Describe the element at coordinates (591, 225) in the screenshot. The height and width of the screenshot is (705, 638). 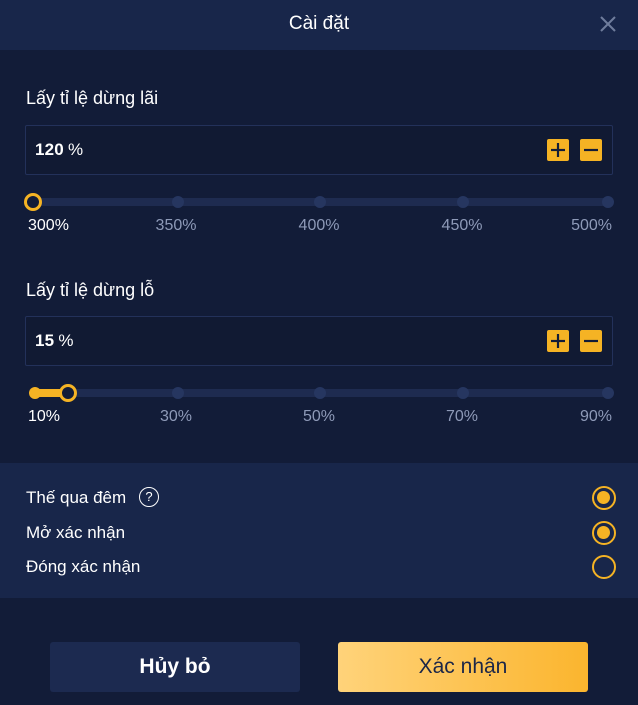
I see `slider-tick-label: 500%` at that location.